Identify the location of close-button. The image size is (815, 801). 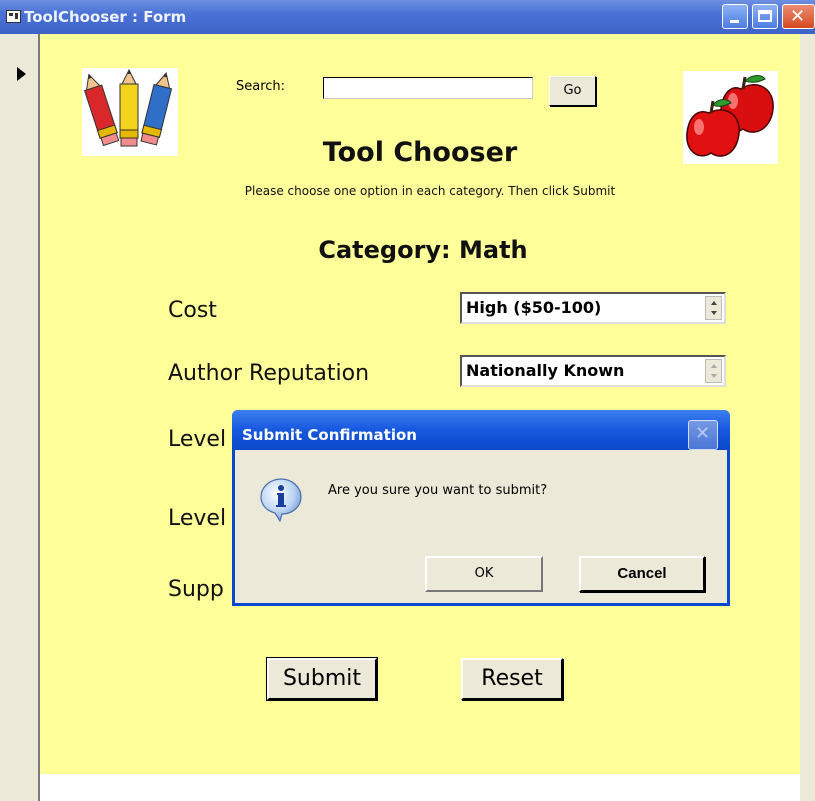
(798, 16).